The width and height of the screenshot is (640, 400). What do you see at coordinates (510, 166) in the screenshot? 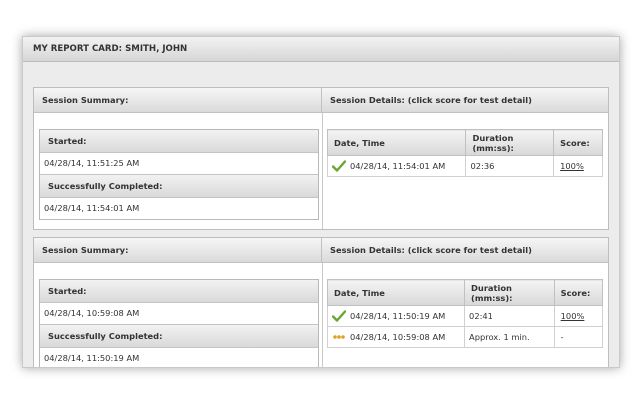
I see `duration-cell: 02:36` at bounding box center [510, 166].